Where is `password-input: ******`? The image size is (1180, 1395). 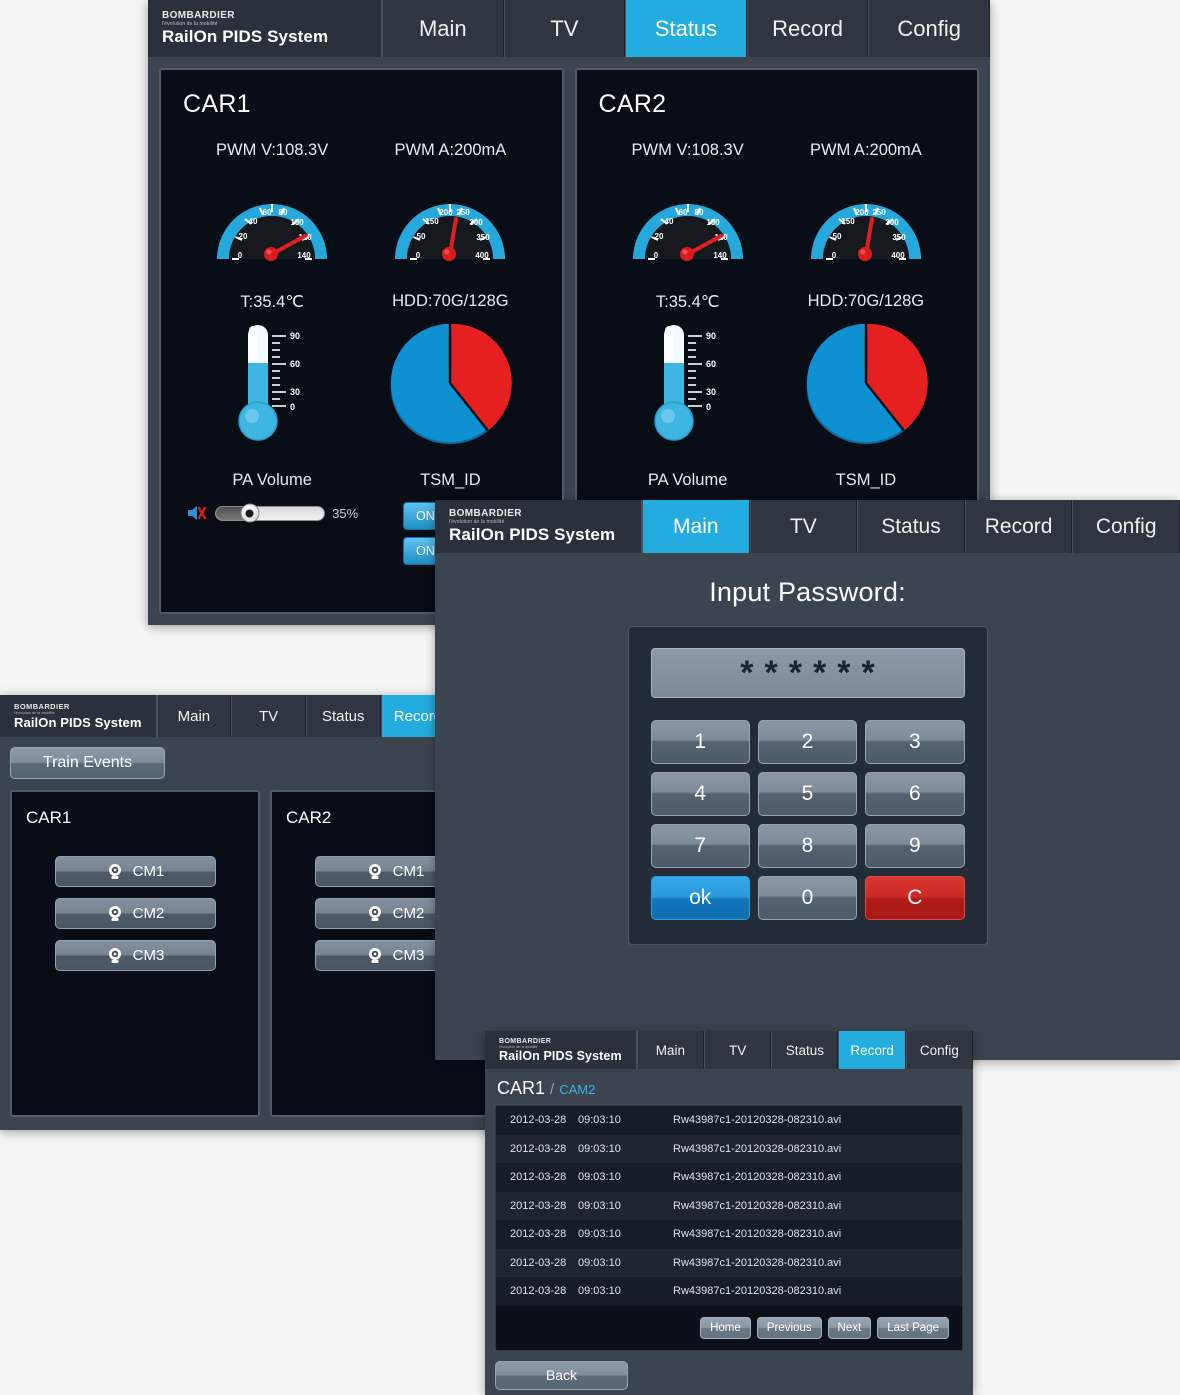 password-input: ****** is located at coordinates (807, 673).